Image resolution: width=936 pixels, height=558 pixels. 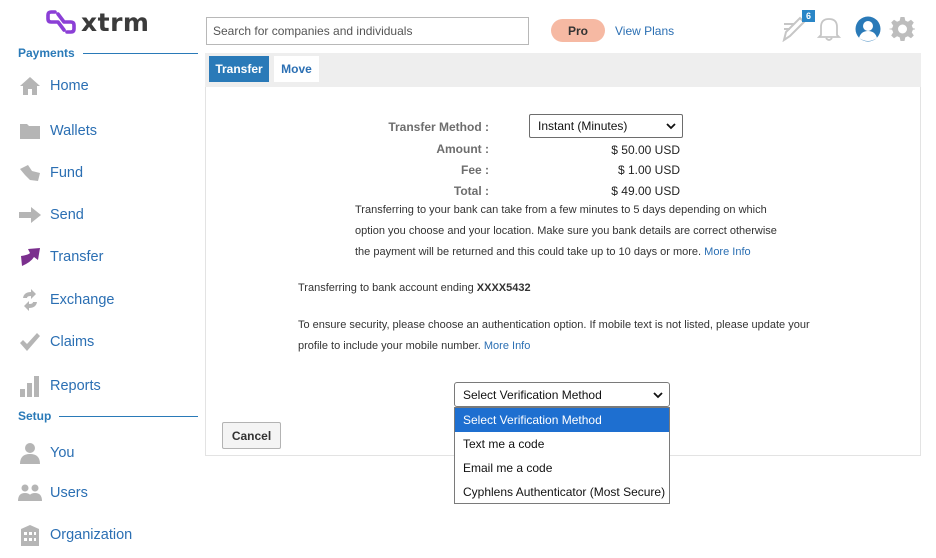 I want to click on total-label: Total :, so click(x=471, y=191).